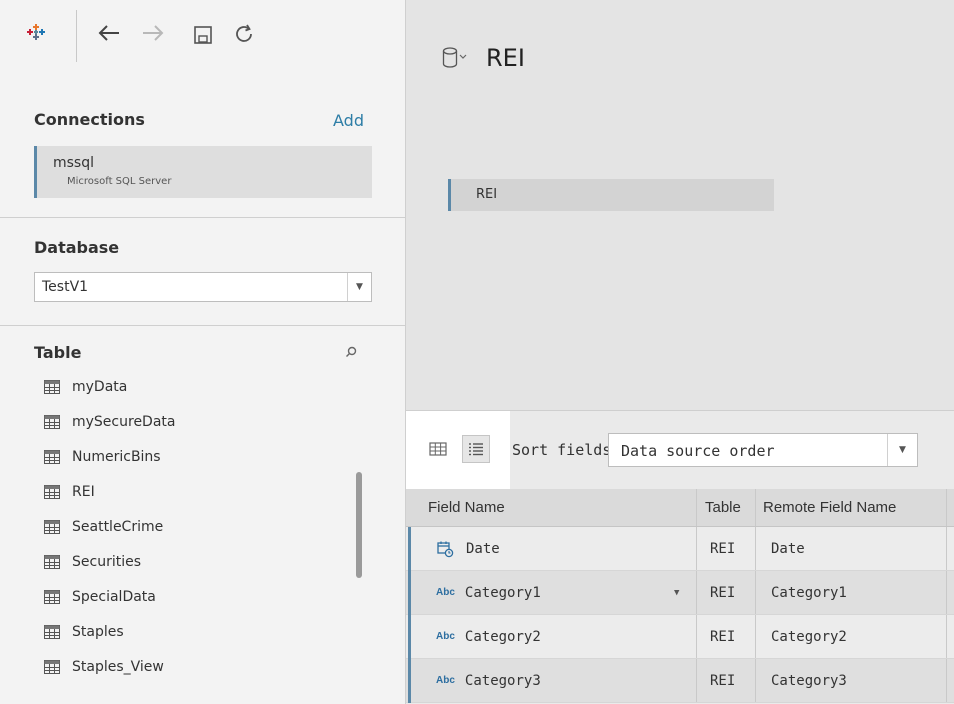 Image resolution: width=954 pixels, height=704 pixels. Describe the element at coordinates (36, 32) in the screenshot. I see `tableau-logo-icon` at that location.